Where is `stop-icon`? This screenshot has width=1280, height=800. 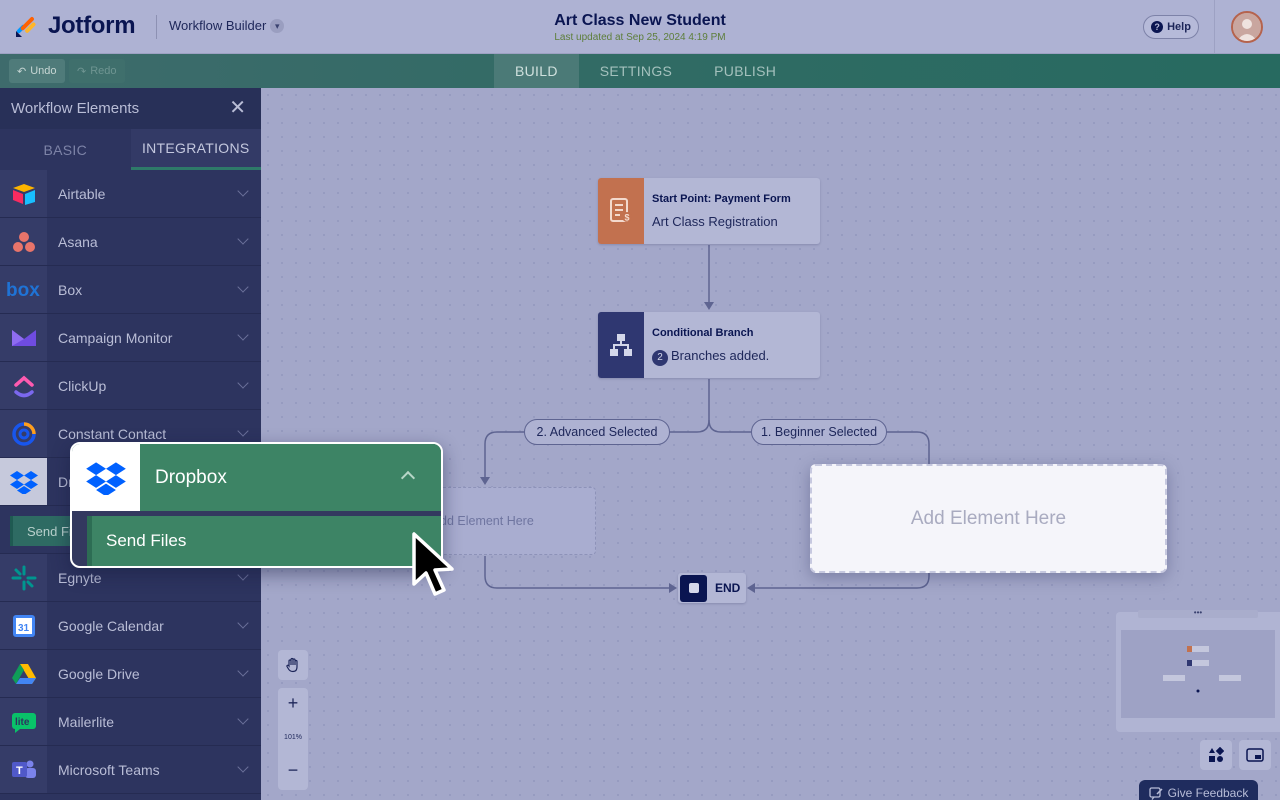
stop-icon is located at coordinates (693, 588).